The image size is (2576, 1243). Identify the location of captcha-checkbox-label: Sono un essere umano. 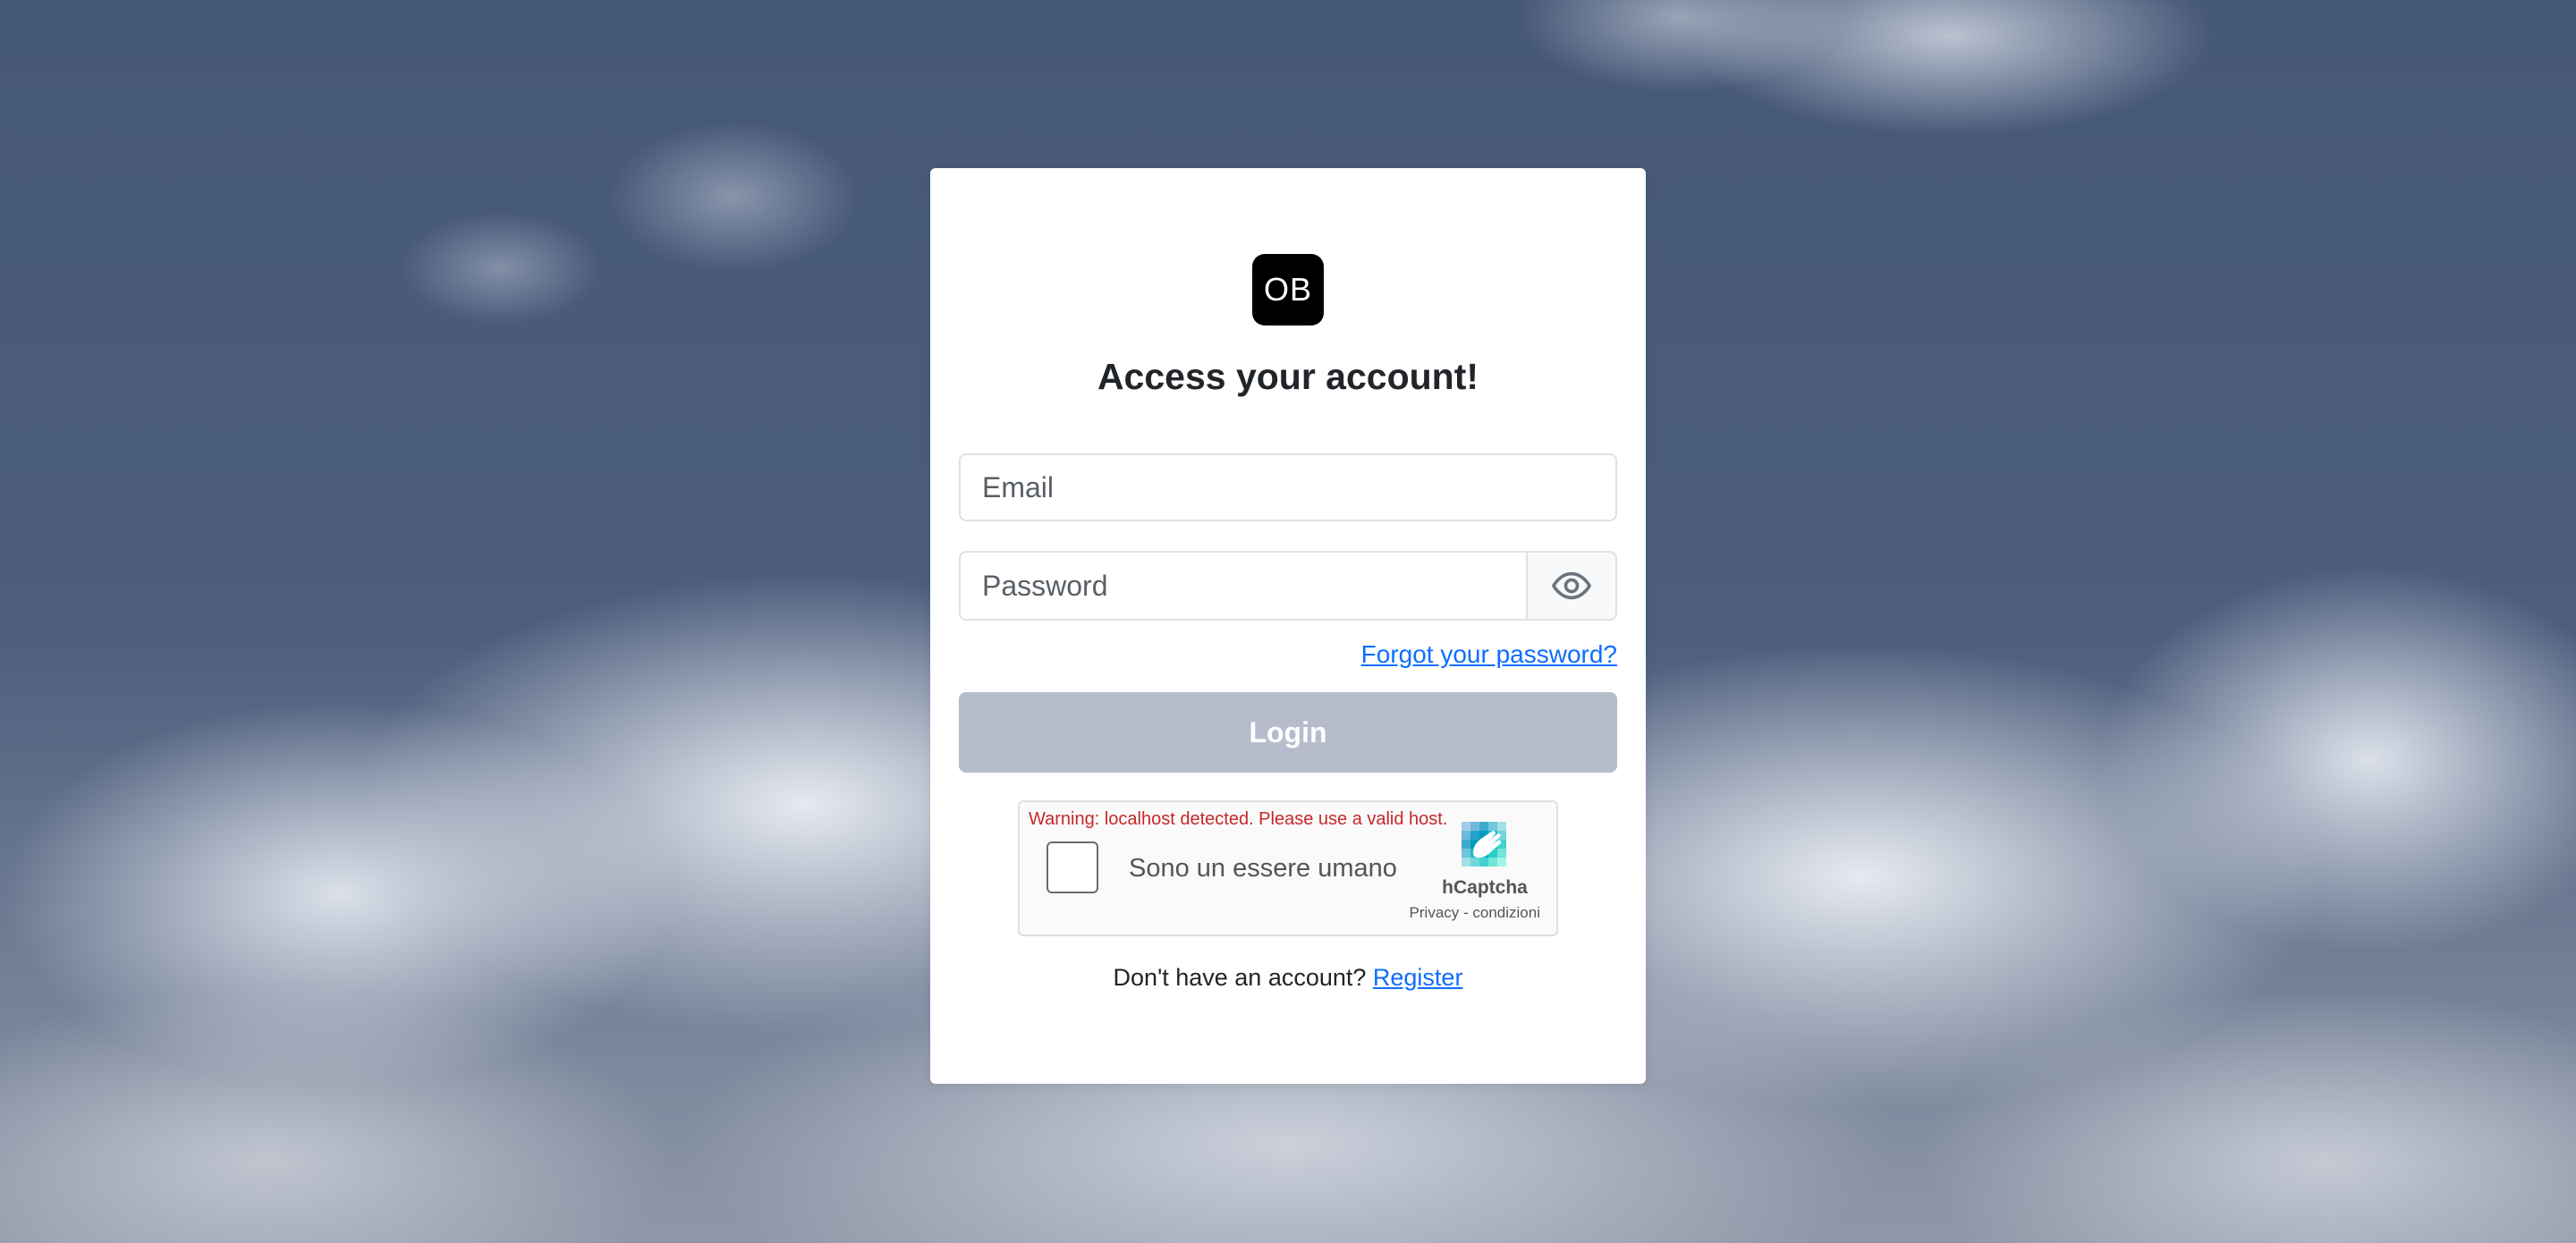
(1263, 868).